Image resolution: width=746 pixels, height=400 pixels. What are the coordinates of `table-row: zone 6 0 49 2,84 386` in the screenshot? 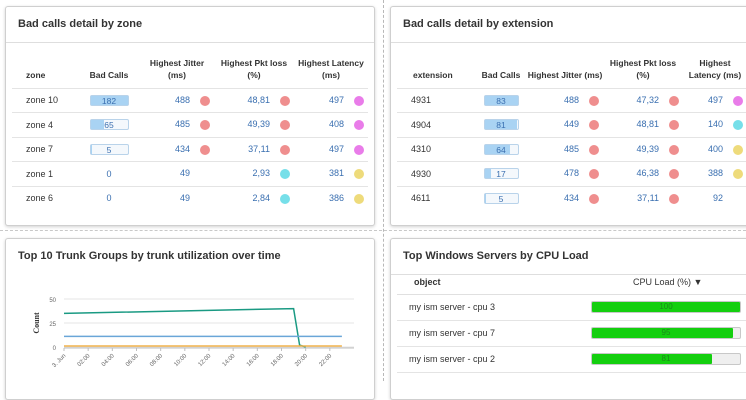 It's located at (190, 197).